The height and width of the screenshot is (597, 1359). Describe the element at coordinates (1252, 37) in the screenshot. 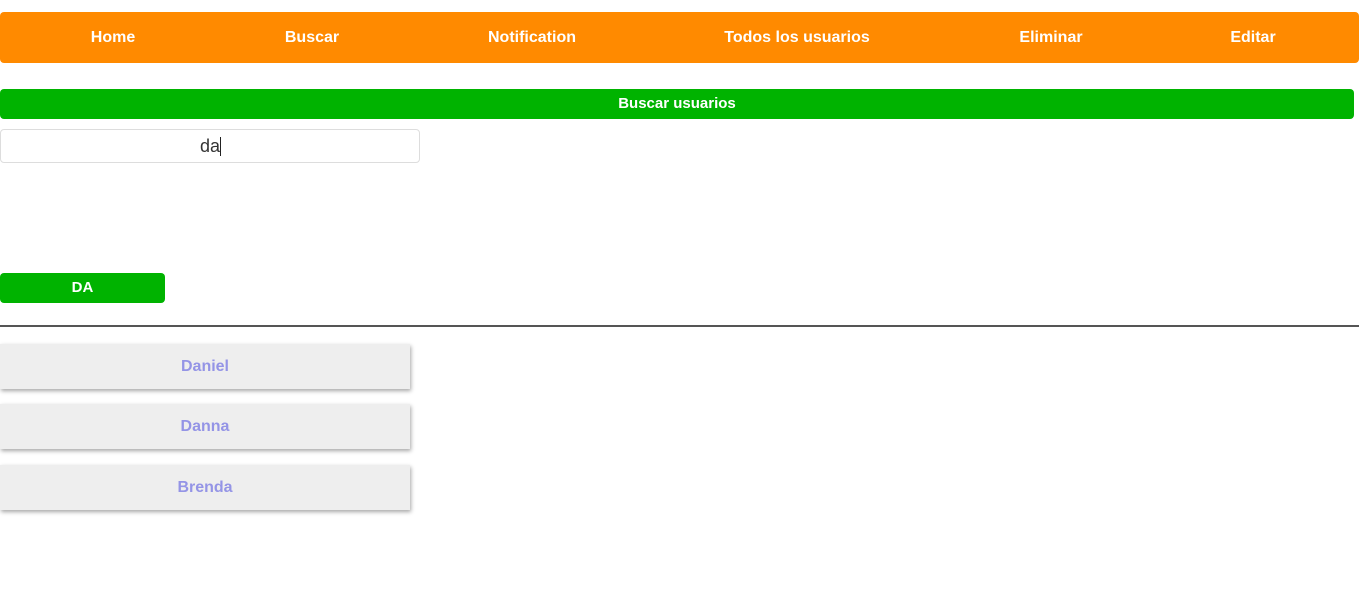

I see `nav-editar: Editar` at that location.